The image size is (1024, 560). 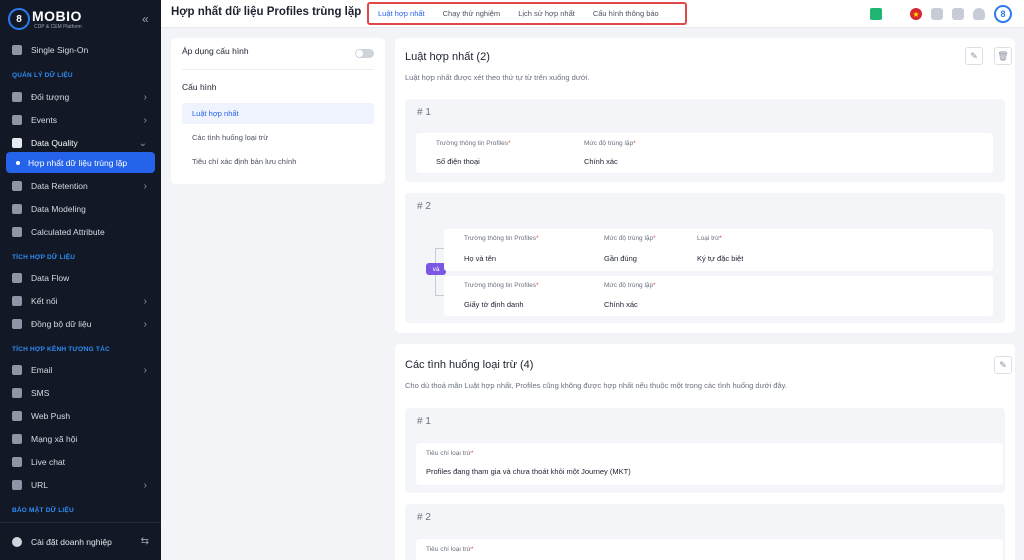 What do you see at coordinates (80, 143) in the screenshot?
I see `sidebar-item-data-quality: Data Quality ⌄` at bounding box center [80, 143].